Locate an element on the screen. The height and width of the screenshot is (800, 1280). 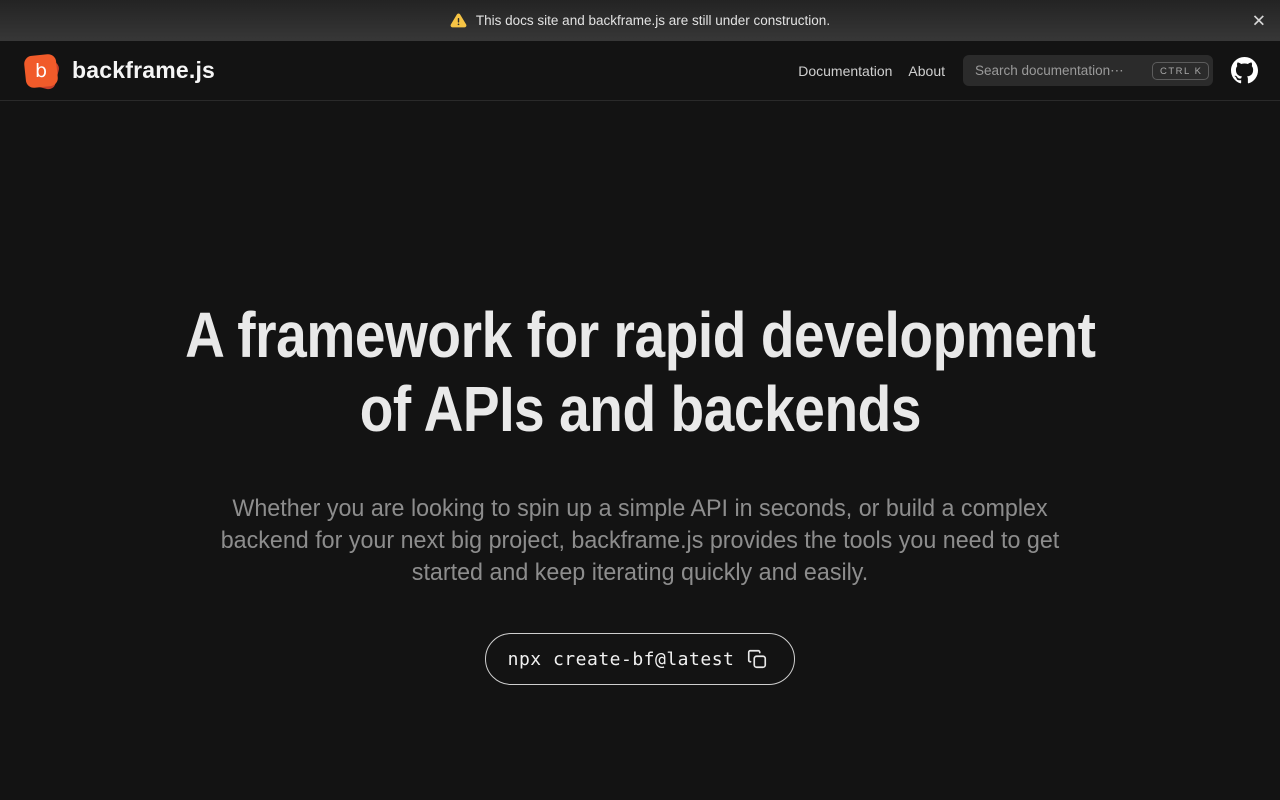
search-input is located at coordinates (1063, 70).